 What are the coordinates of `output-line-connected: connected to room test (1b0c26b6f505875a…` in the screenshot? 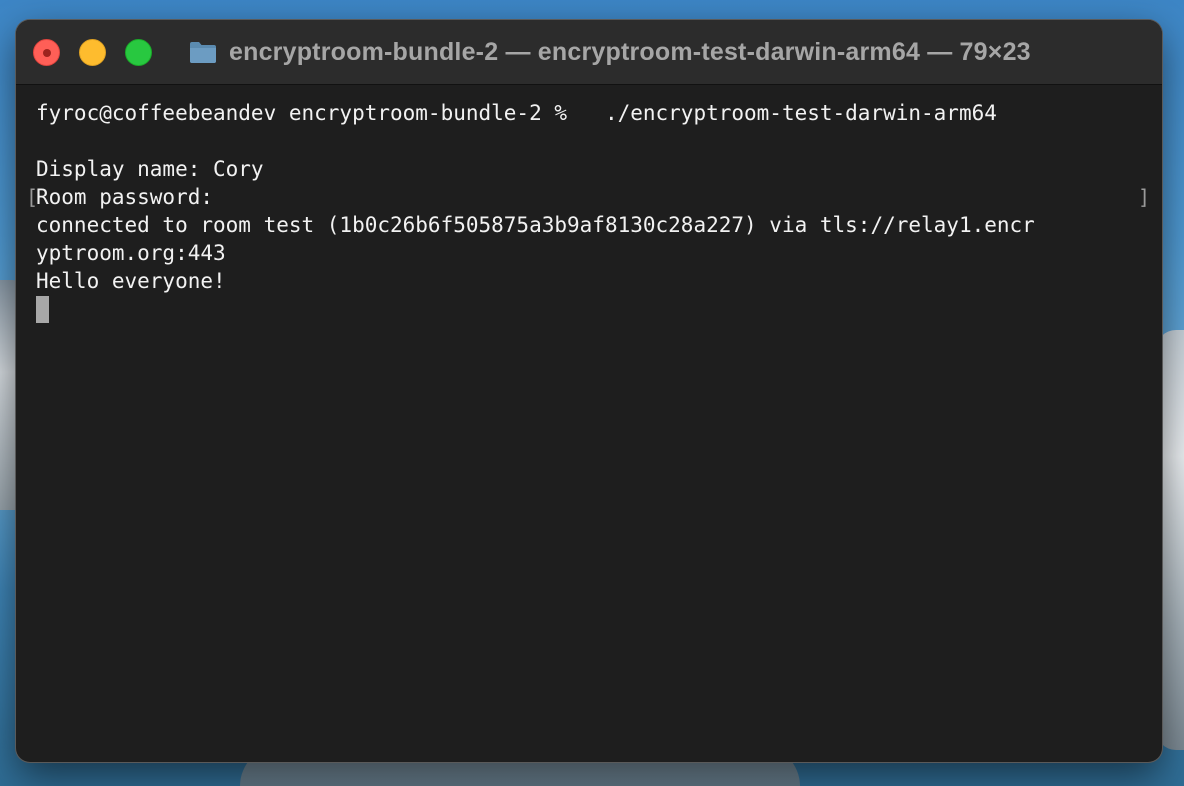 It's located at (535, 225).